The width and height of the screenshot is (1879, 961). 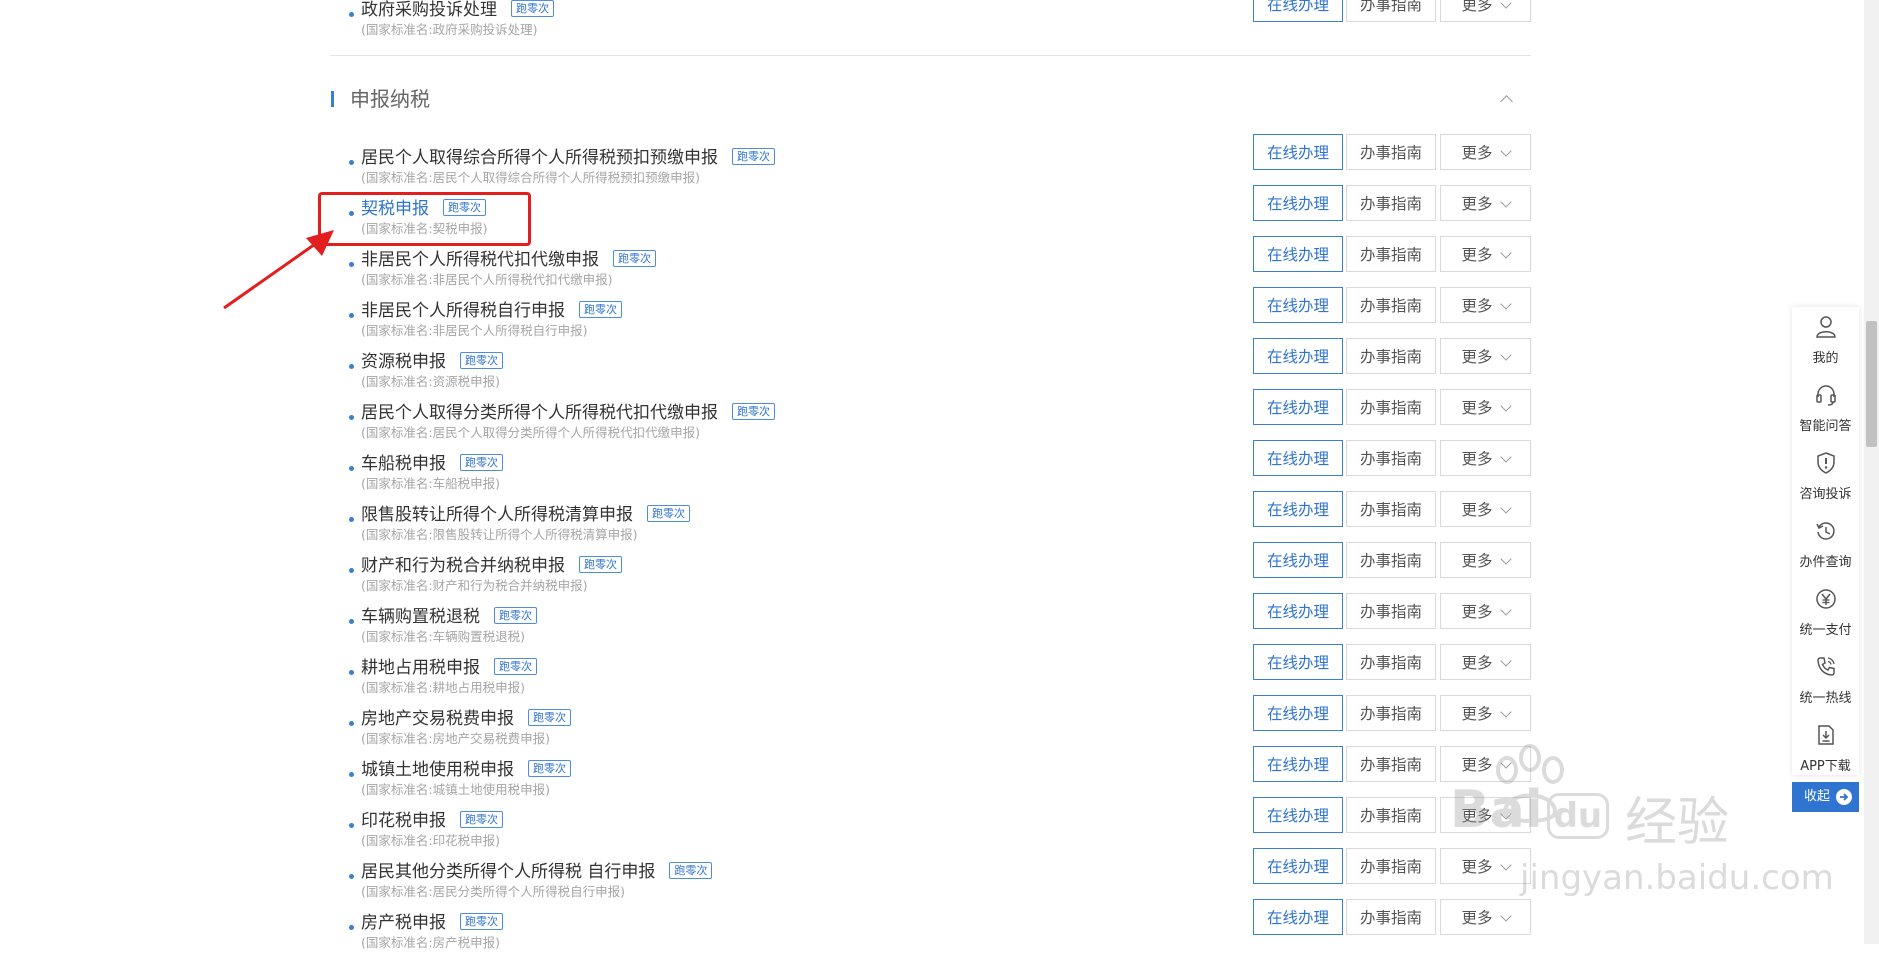 What do you see at coordinates (491, 566) in the screenshot?
I see `item-title: 财产和行为税合并纳税申报 跑零次` at bounding box center [491, 566].